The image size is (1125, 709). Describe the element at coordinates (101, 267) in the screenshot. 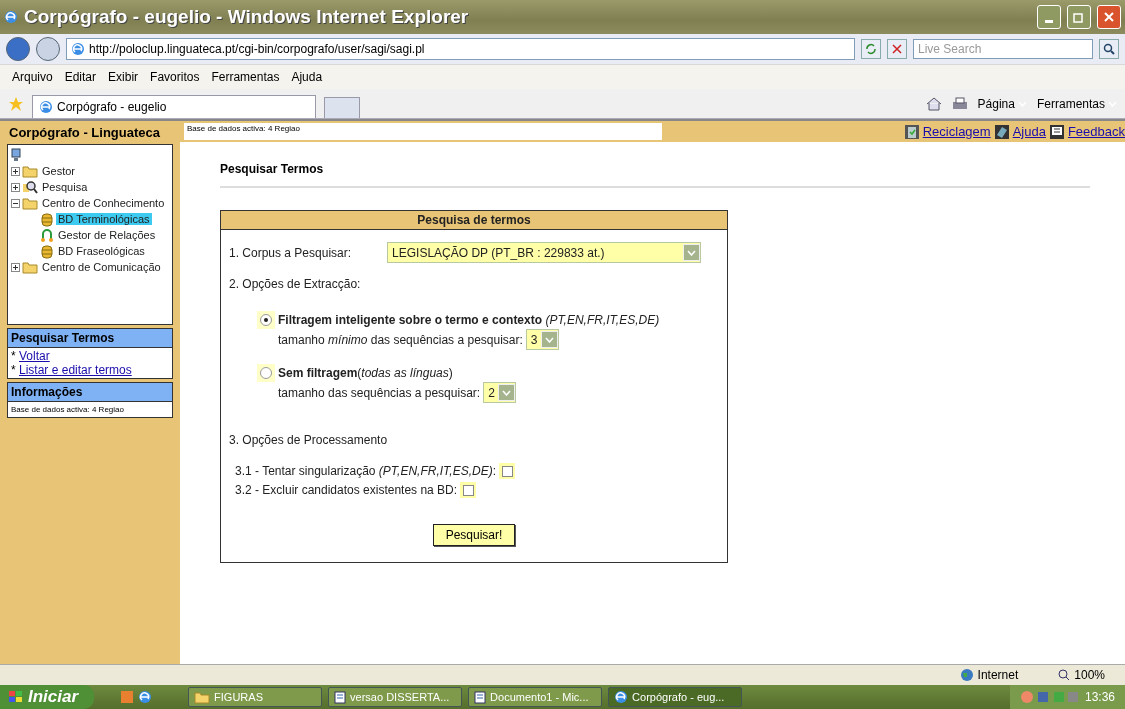

I see `tree-item: Centro de Comunicação` at that location.